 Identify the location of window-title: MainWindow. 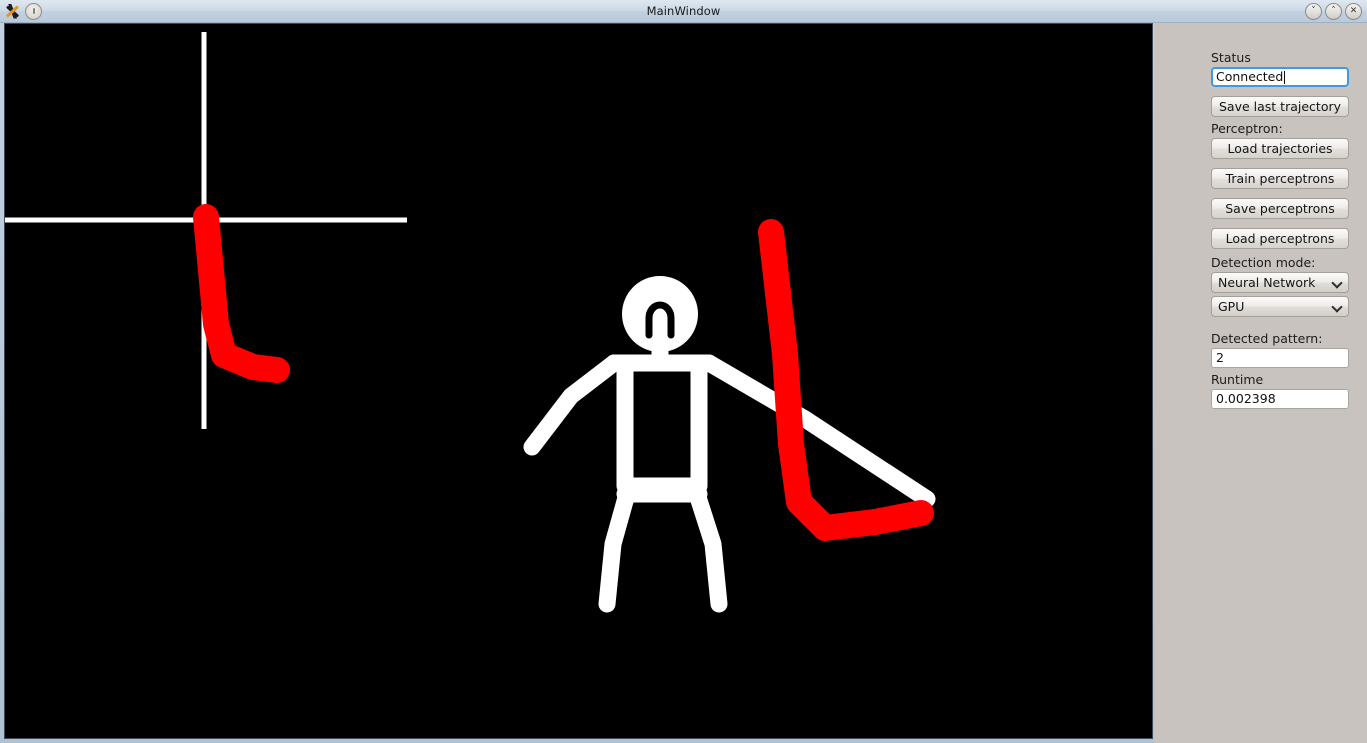
(683, 11).